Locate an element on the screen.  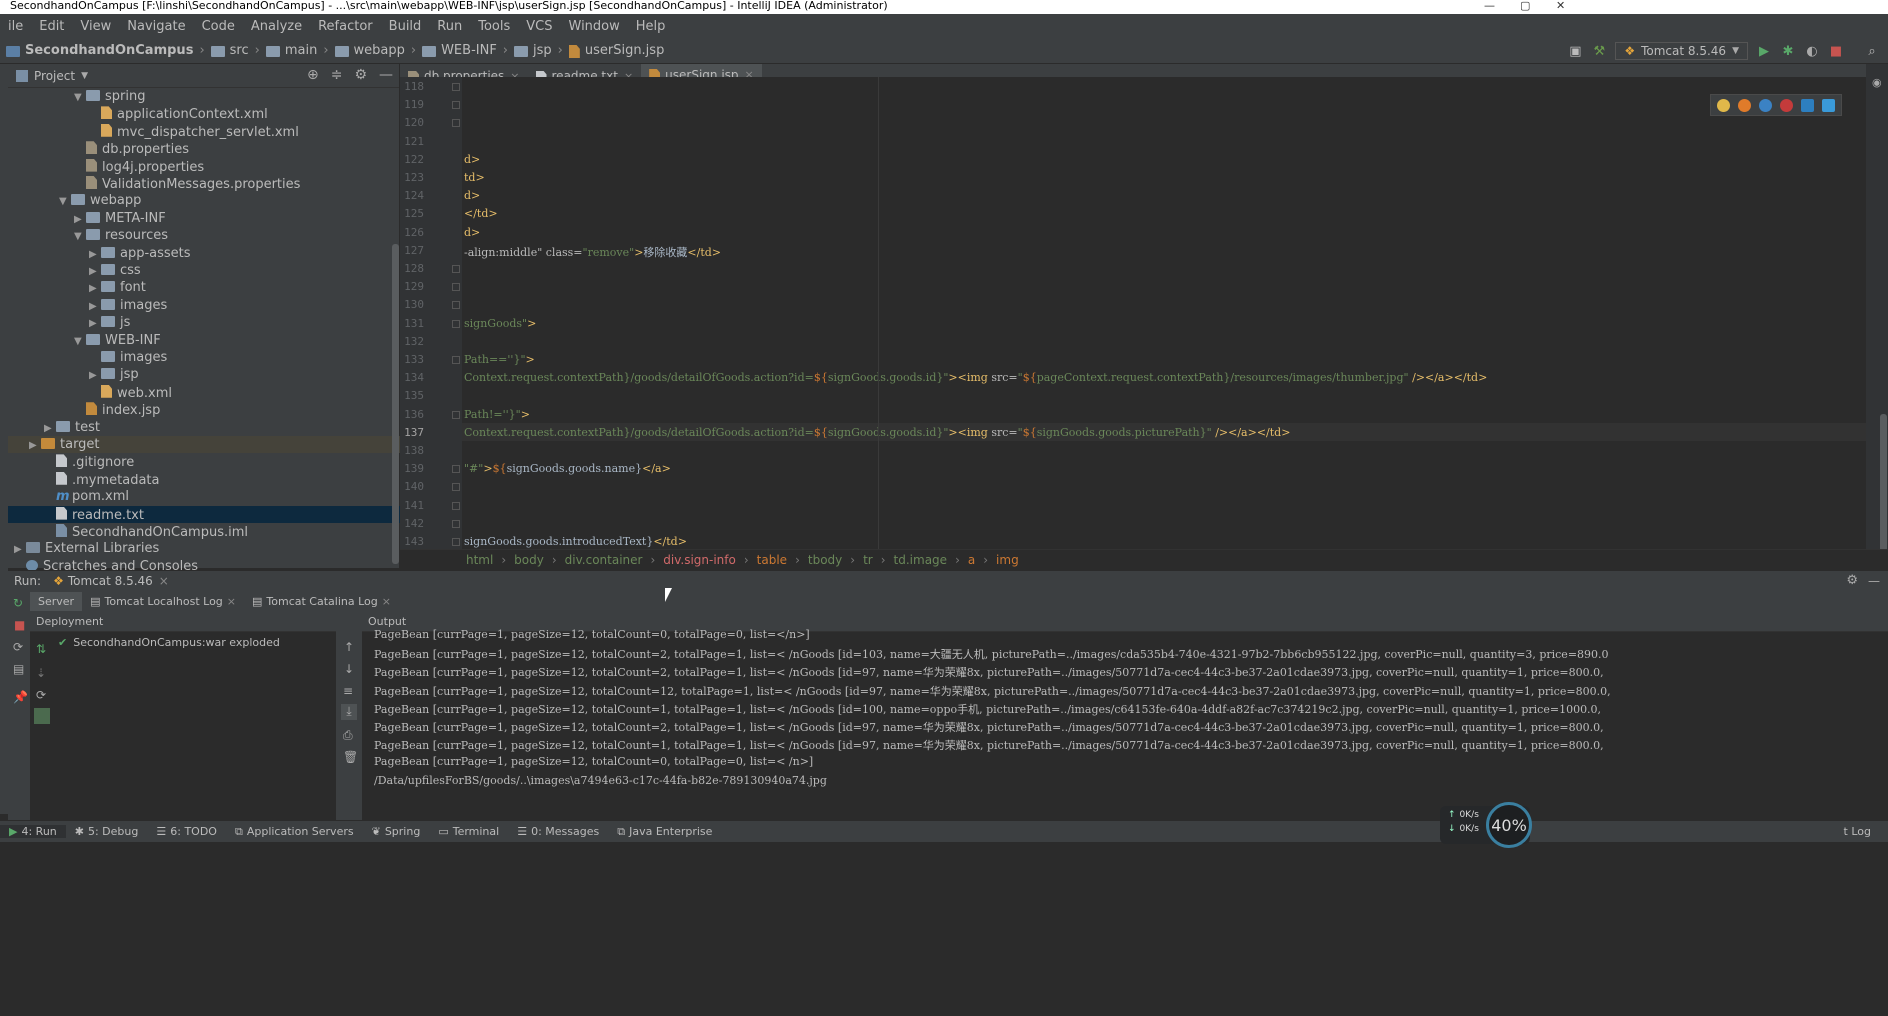
tree-item: readme.txt is located at coordinates (204, 514).